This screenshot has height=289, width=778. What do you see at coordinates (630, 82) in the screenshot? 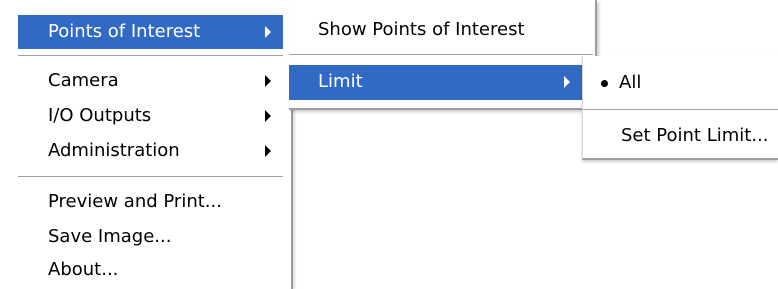
I see `menu-item-label: All` at bounding box center [630, 82].